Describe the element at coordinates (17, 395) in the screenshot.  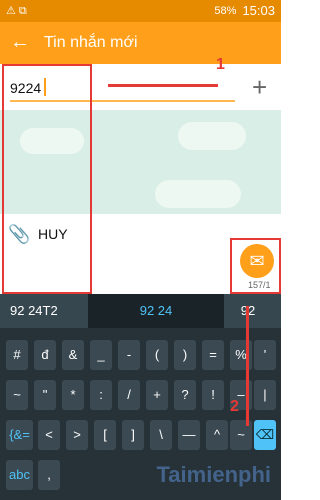
I see `key: ~` at that location.